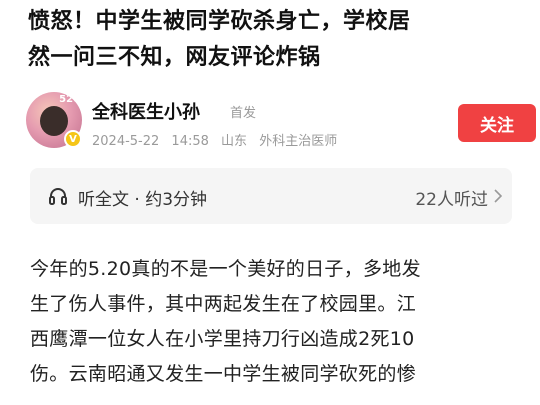 This screenshot has height=405, width=540. I want to click on body-line-2: 生了伤人事件，其中两起发生在了校园里。江, so click(223, 304).